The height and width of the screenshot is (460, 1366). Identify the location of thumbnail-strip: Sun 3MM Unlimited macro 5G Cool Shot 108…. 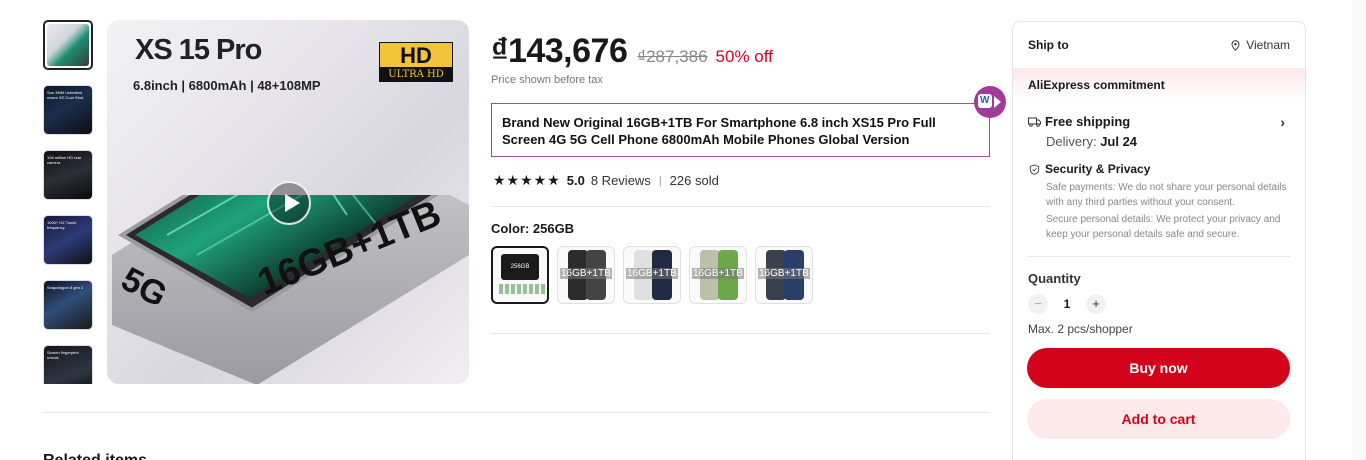
(69, 202).